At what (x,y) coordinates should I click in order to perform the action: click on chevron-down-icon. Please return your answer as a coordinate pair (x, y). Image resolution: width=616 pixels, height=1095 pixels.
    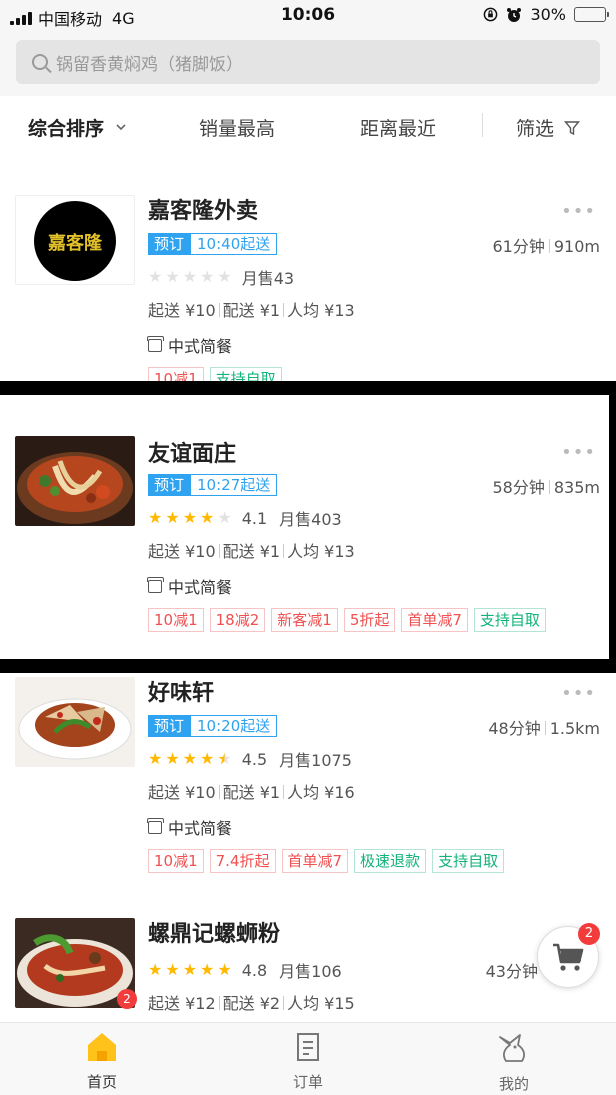
    Looking at the image, I should click on (121, 127).